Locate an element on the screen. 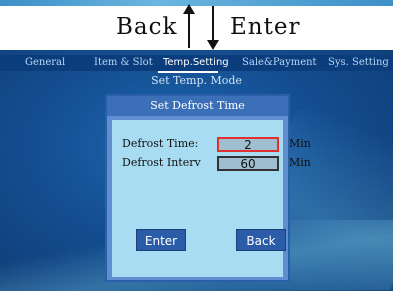 This screenshot has width=393, height=291. tab-temp-setting: Temp.Setting is located at coordinates (196, 63).